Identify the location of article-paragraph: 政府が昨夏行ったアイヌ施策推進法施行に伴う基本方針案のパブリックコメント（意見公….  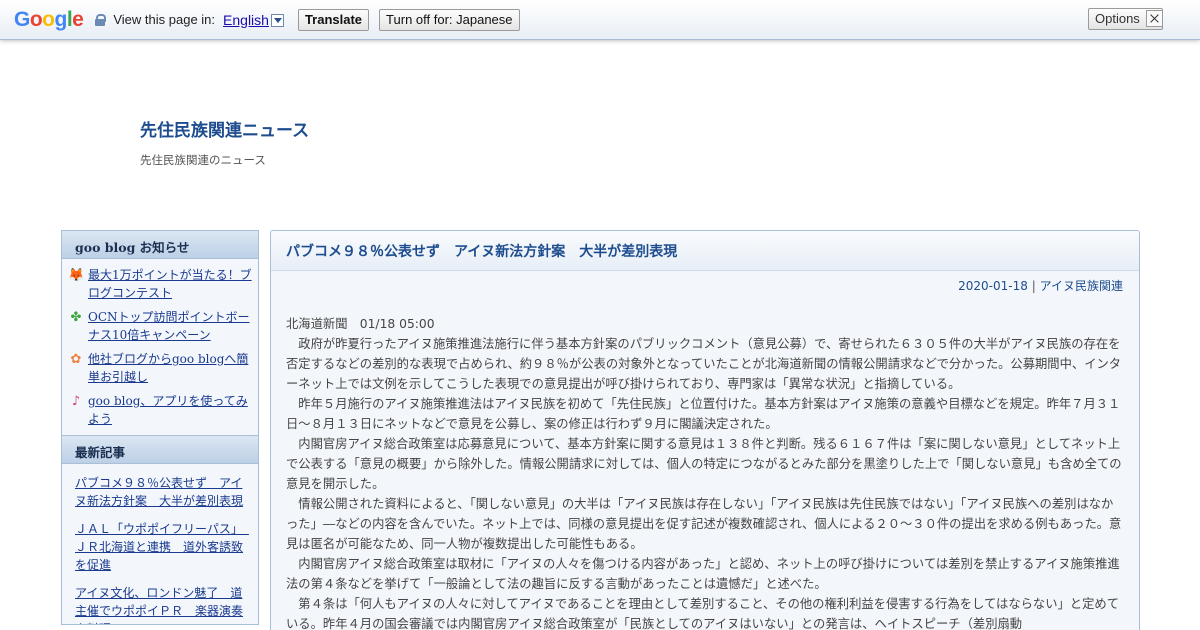
(704, 364).